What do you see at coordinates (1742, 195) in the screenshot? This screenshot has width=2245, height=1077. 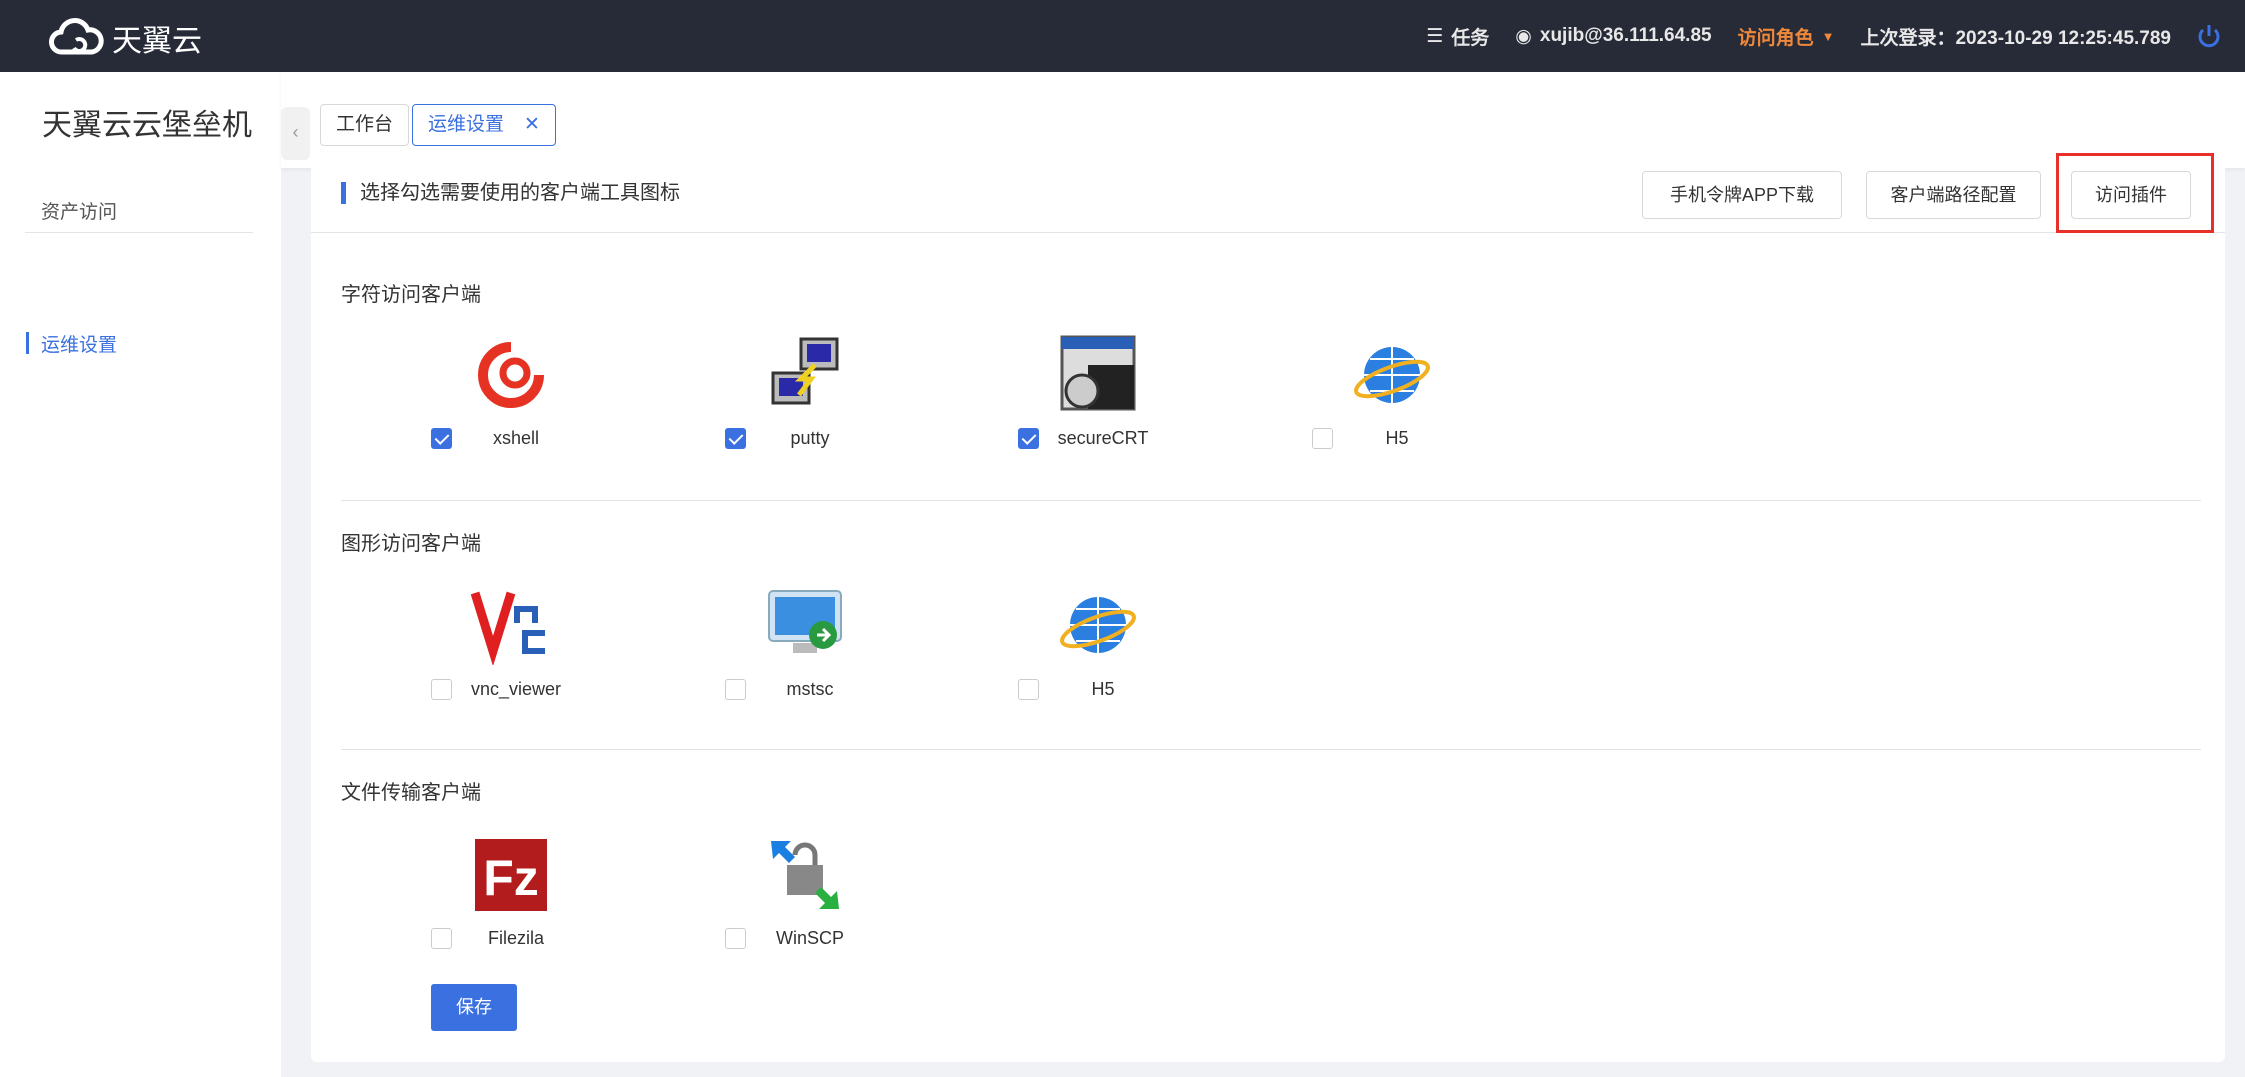 I see `mobile-token-app-download-button: 手机令牌APP下载` at bounding box center [1742, 195].